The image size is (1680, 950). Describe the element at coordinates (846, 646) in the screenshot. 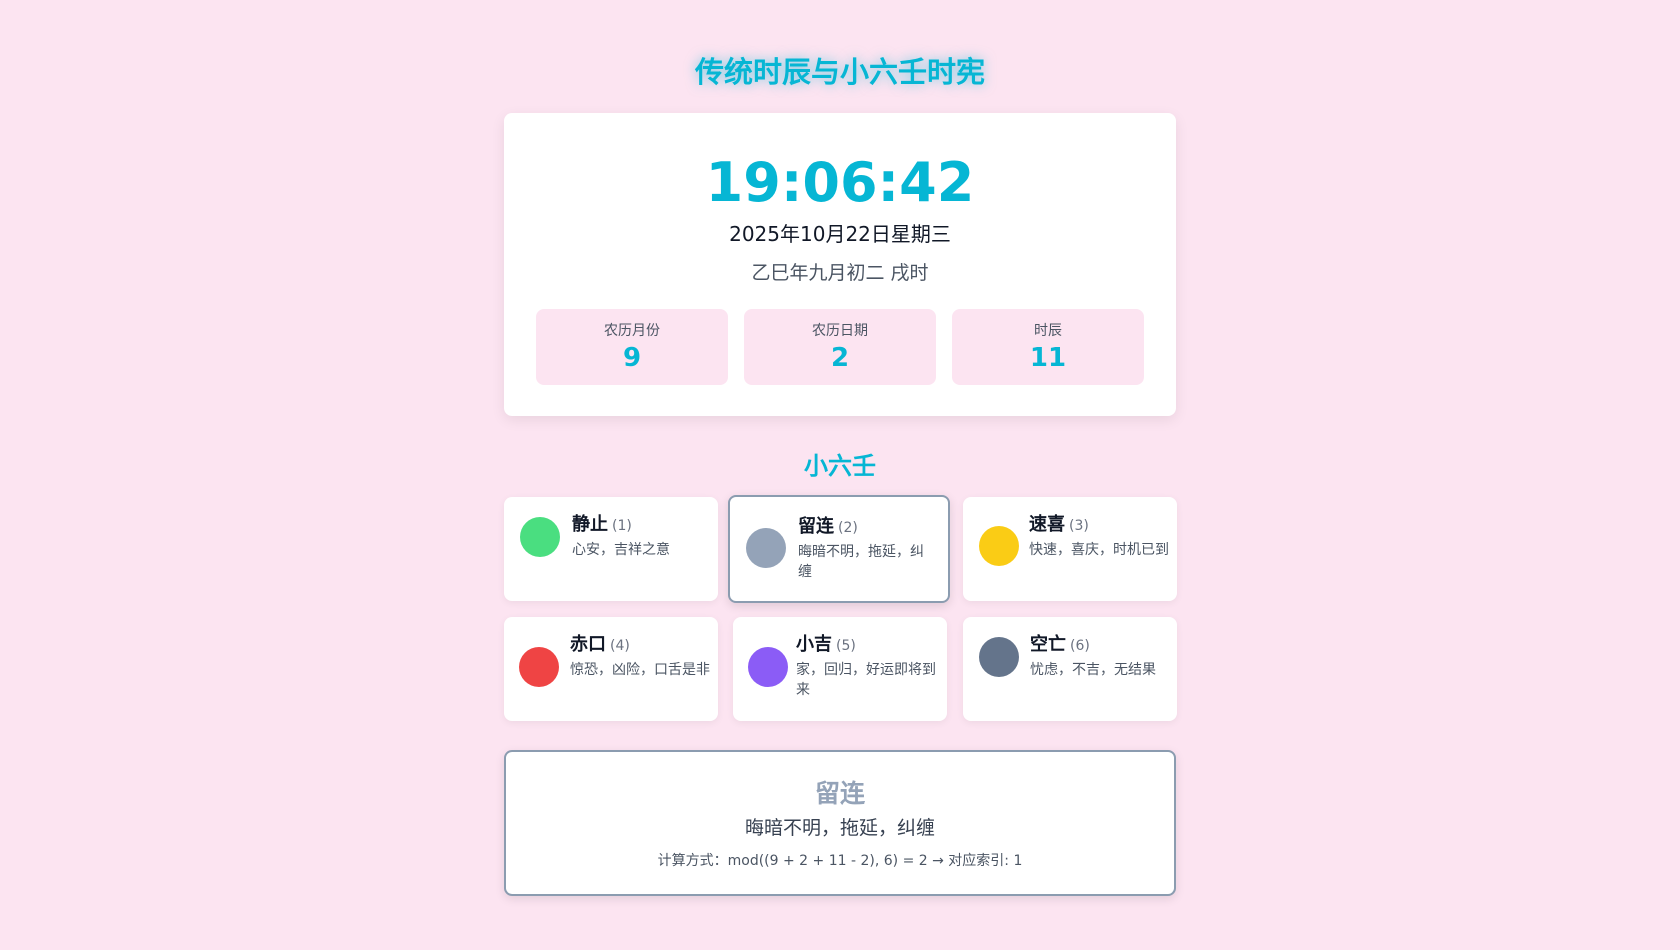

I see `god-number: (5)` at that location.